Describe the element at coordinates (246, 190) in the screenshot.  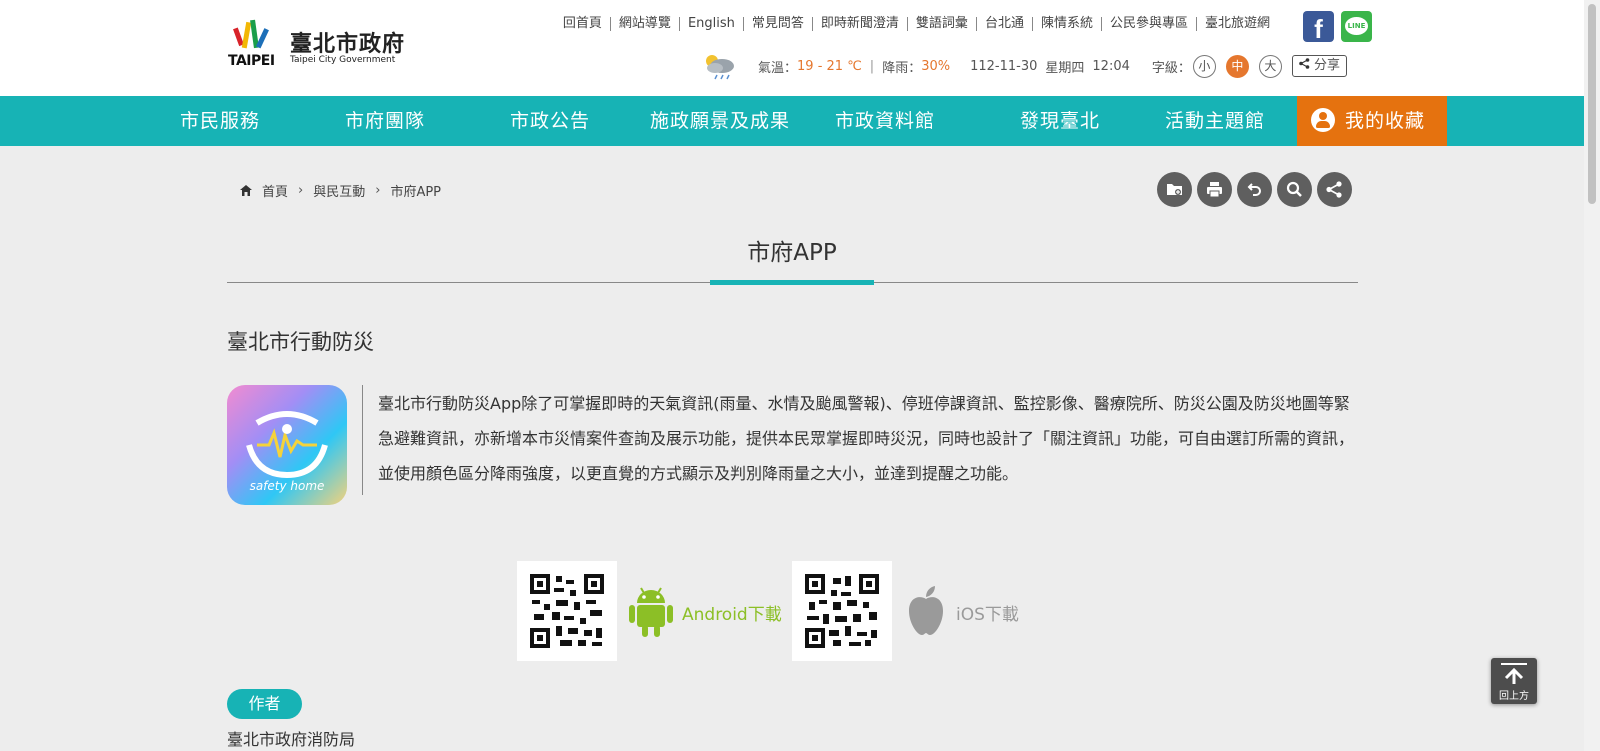
I see `home-icon` at that location.